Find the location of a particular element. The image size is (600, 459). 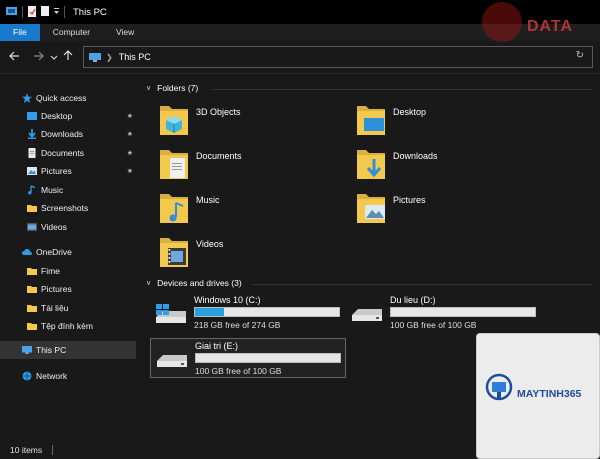

documents-folder-icon is located at coordinates (174, 164).